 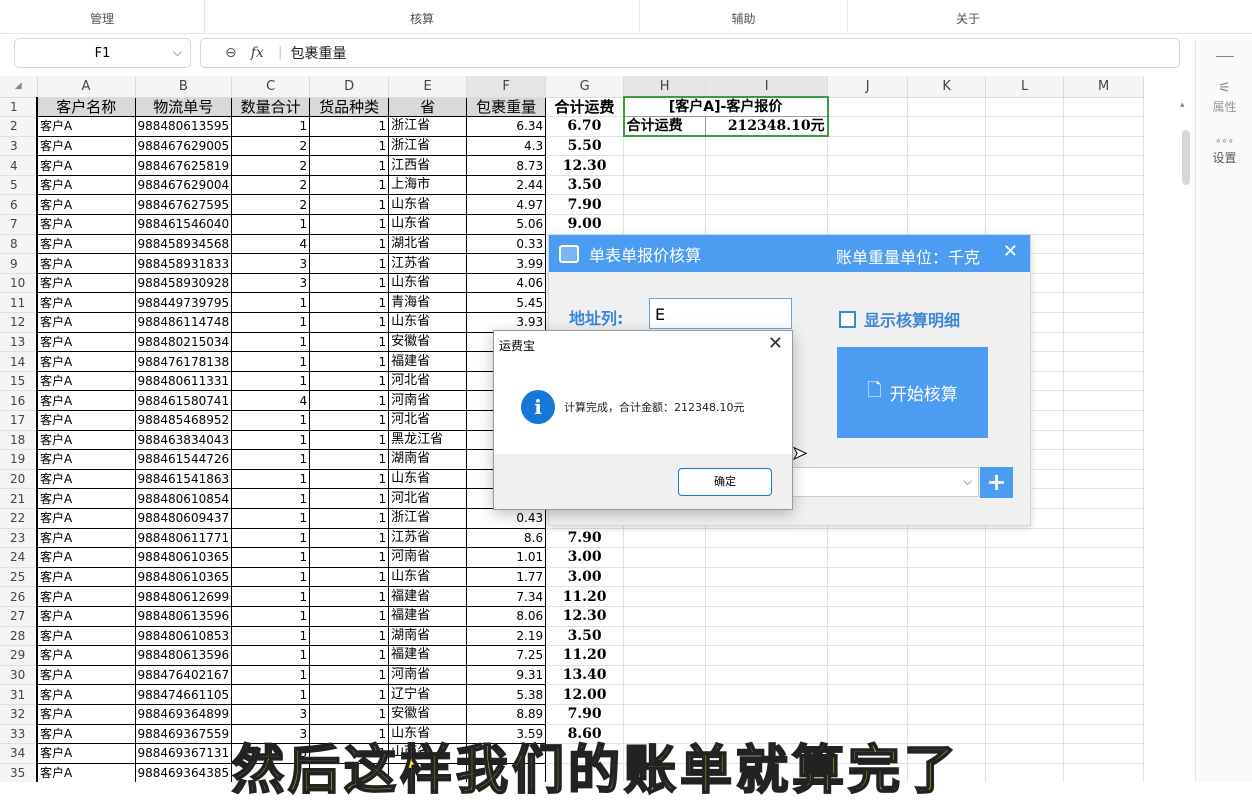 I want to click on cell-freight: 12.30, so click(x=585, y=616).